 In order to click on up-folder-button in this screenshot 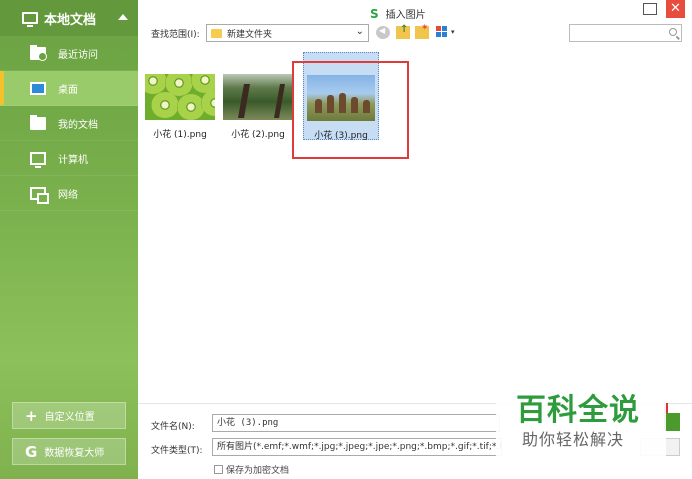, I will do `click(403, 31)`.